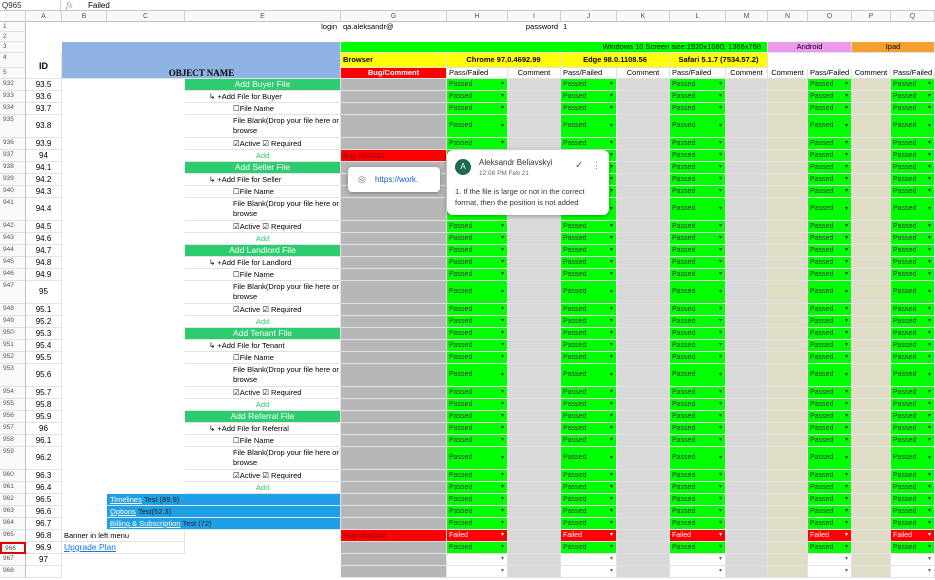 The height and width of the screenshot is (580, 935). I want to click on row-header: 950, so click(13, 334).